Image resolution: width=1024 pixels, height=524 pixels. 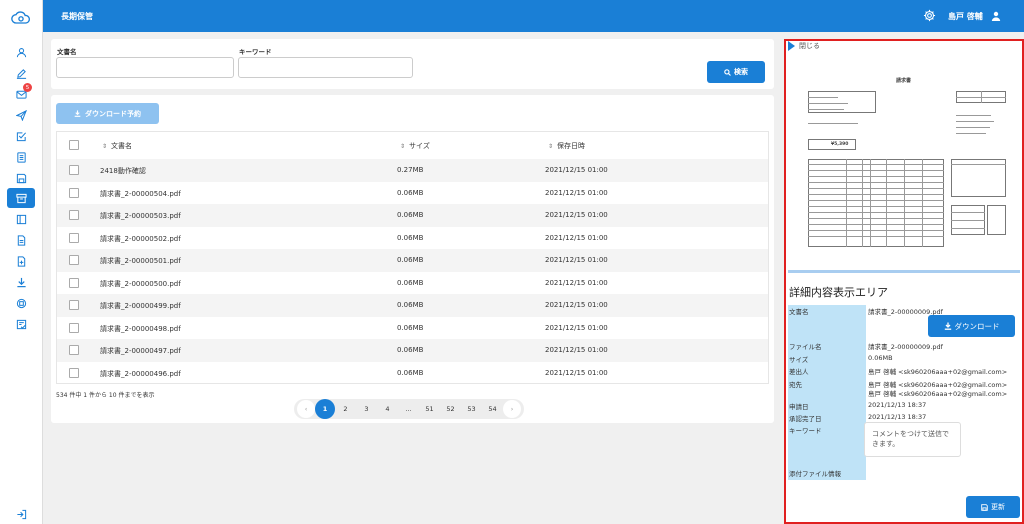 I want to click on preview-remarks-box, so click(x=978, y=178).